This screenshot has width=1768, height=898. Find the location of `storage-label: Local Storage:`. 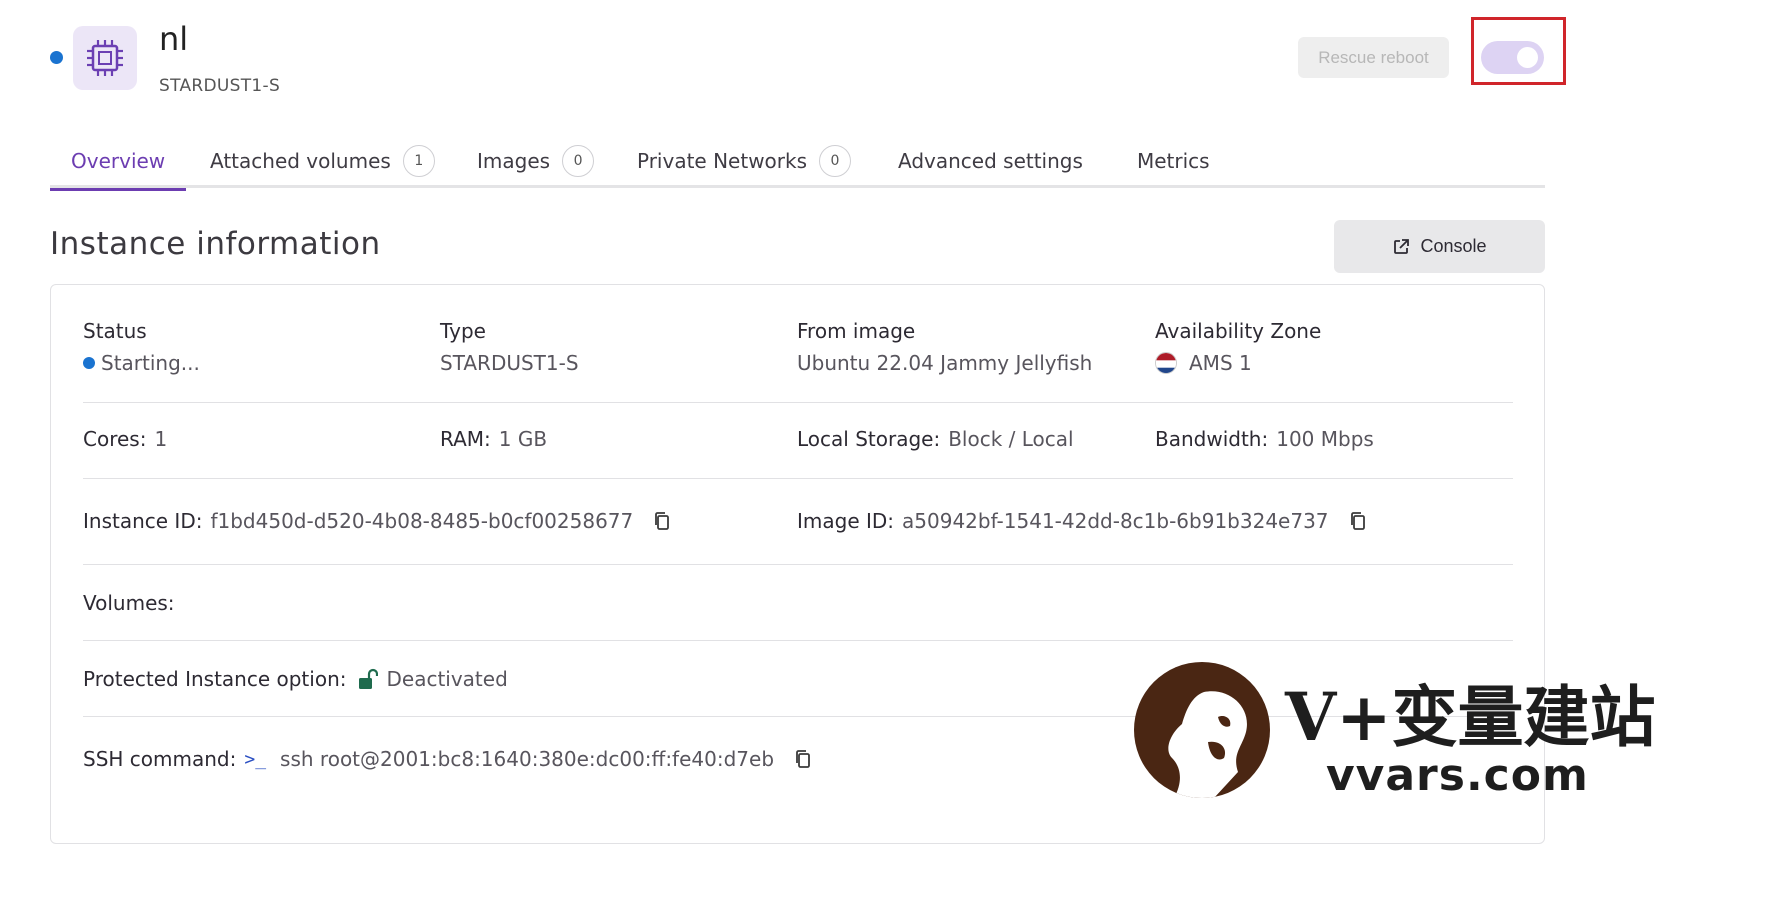

storage-label: Local Storage: is located at coordinates (869, 439).